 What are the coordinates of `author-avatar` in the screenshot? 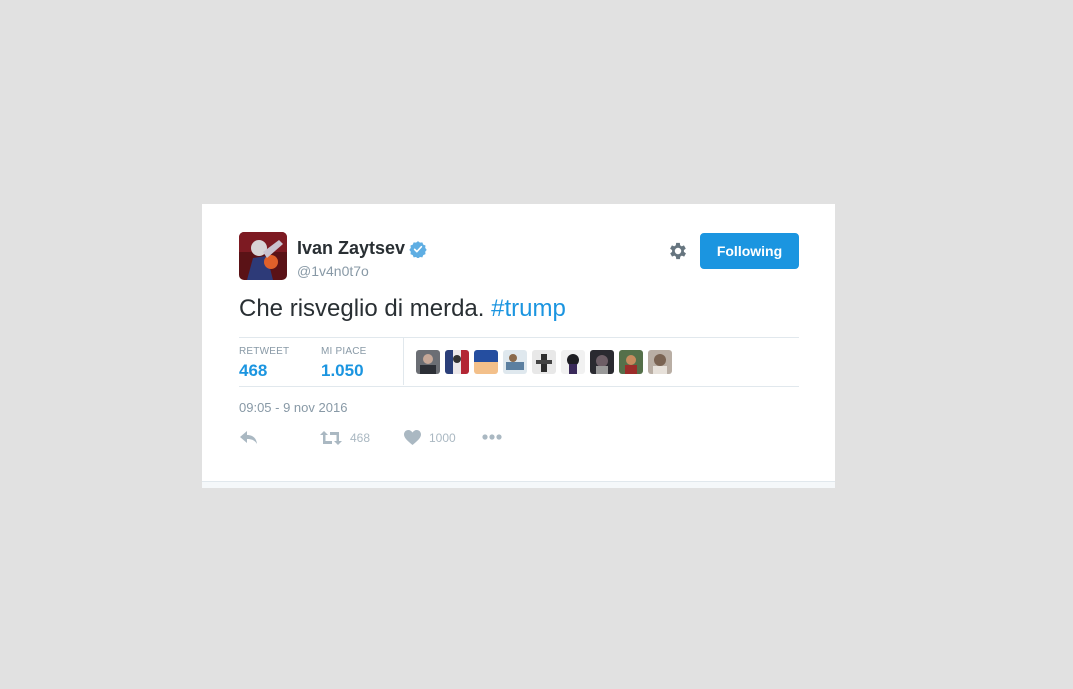 It's located at (263, 256).